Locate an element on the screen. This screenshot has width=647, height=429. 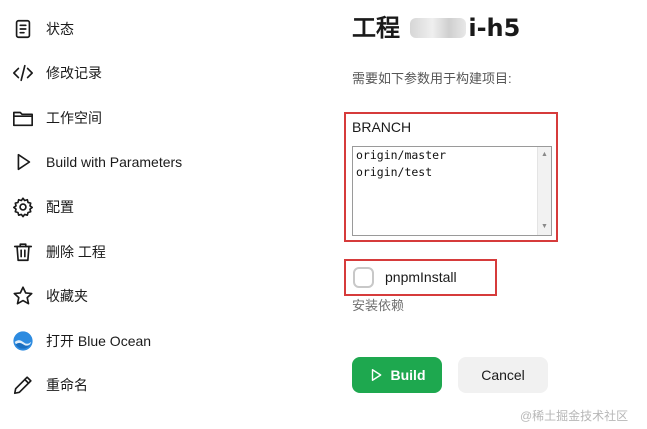
branch-option: origin/master is located at coordinates (452, 155).